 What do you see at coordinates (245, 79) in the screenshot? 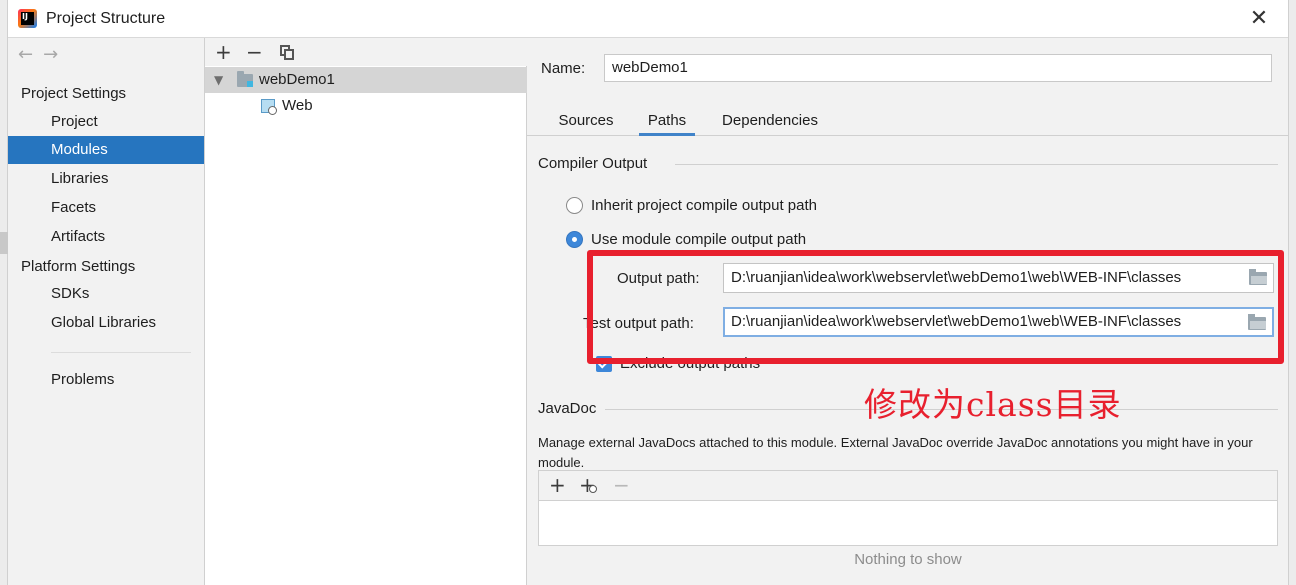
I see `module-folder-icon` at bounding box center [245, 79].